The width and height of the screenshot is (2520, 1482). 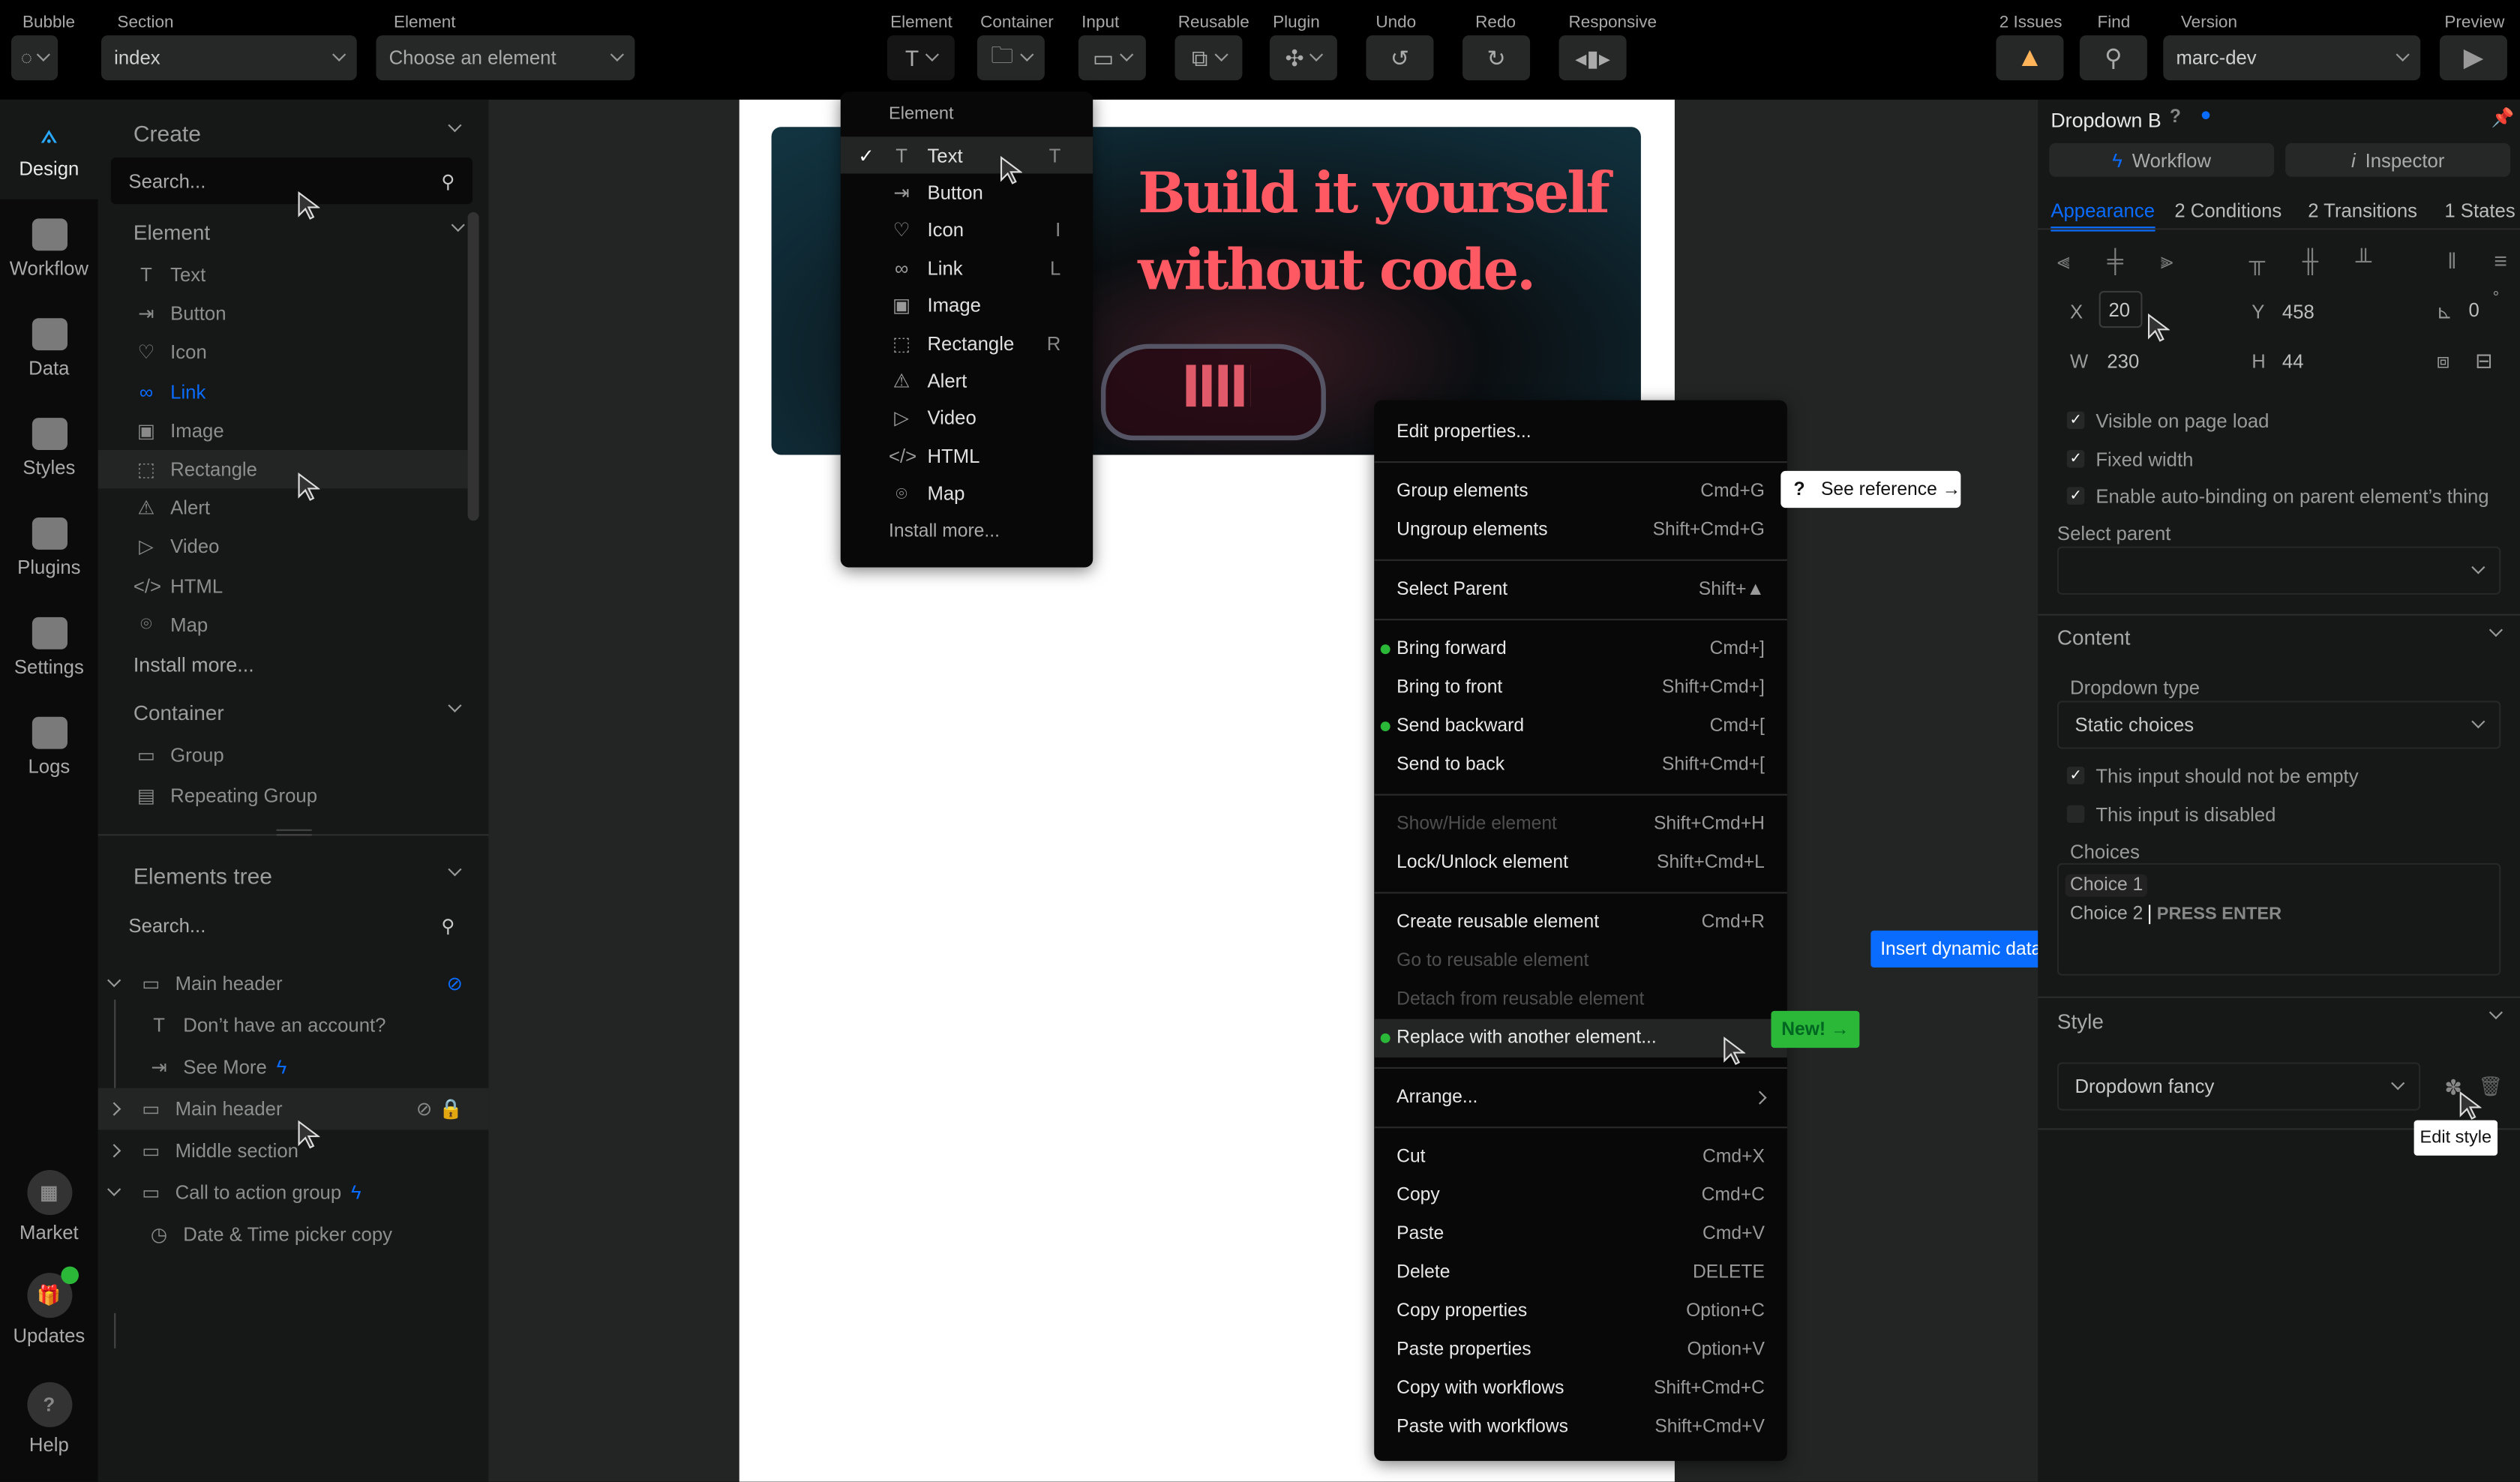 What do you see at coordinates (1580, 863) in the screenshot?
I see `context-menu-item: Lock/Unlock element Shift+Cmd+L` at bounding box center [1580, 863].